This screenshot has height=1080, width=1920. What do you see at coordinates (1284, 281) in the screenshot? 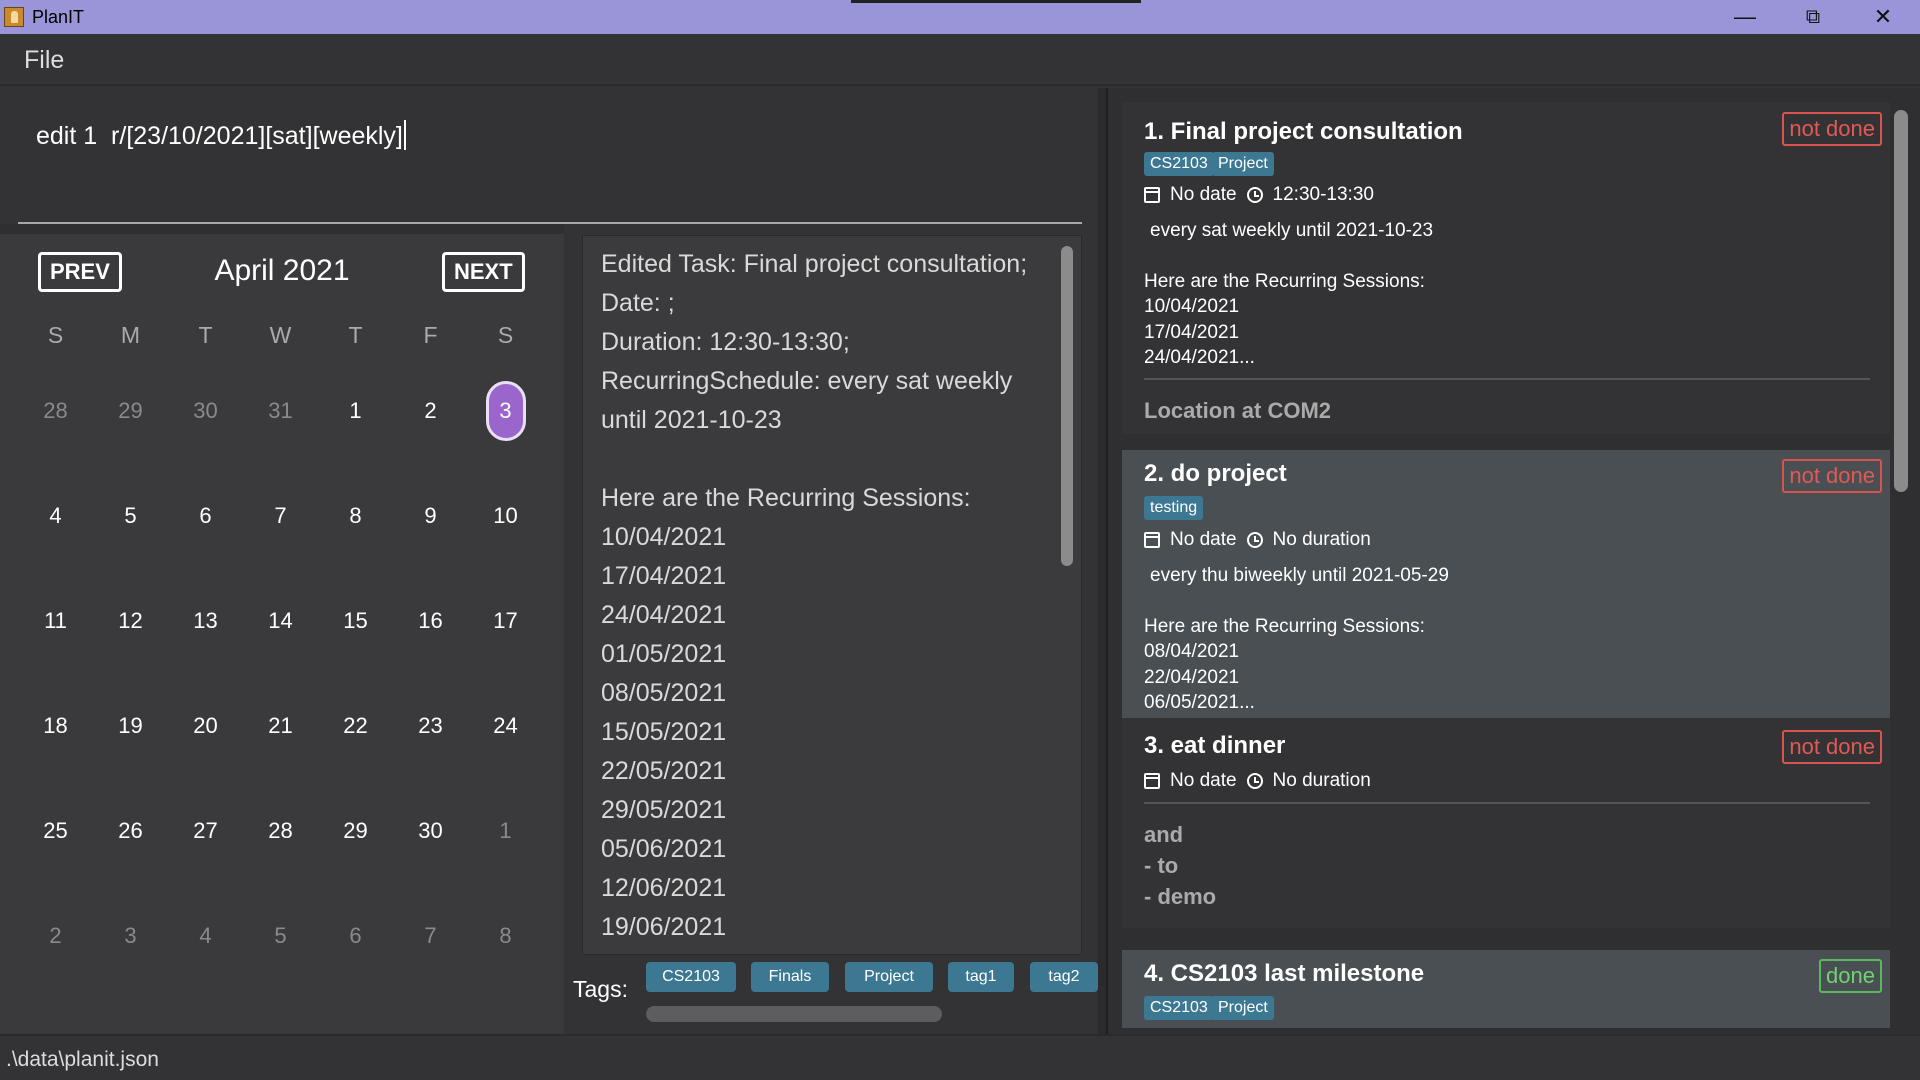
I see `task-sessions-header: Here are the Recurring Sessions:` at bounding box center [1284, 281].